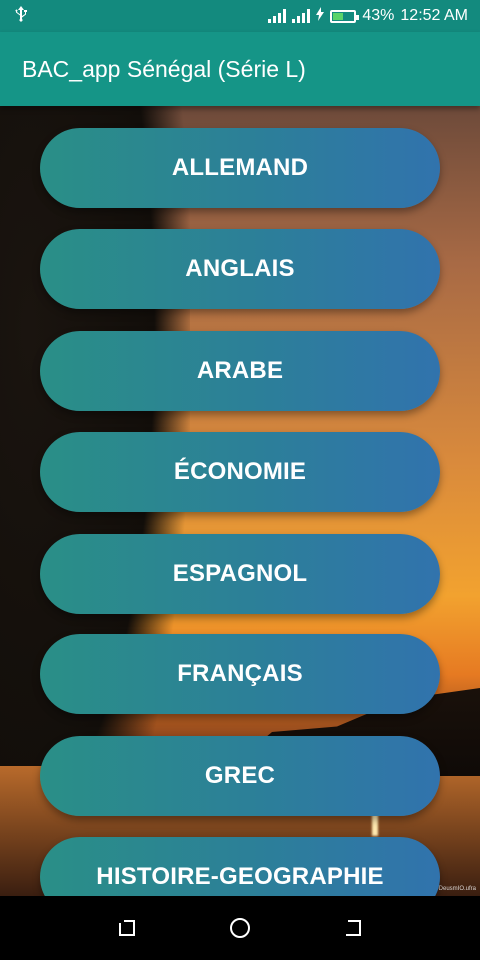  Describe the element at coordinates (240, 16) in the screenshot. I see `status-bar: 43% 12:52 AM` at that location.